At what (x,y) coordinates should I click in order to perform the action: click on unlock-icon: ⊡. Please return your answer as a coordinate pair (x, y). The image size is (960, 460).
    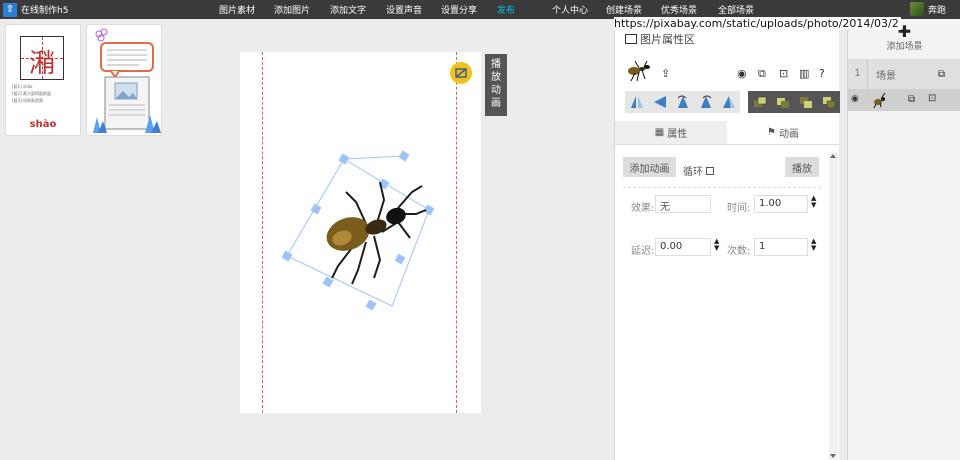
    Looking at the image, I should click on (783, 73).